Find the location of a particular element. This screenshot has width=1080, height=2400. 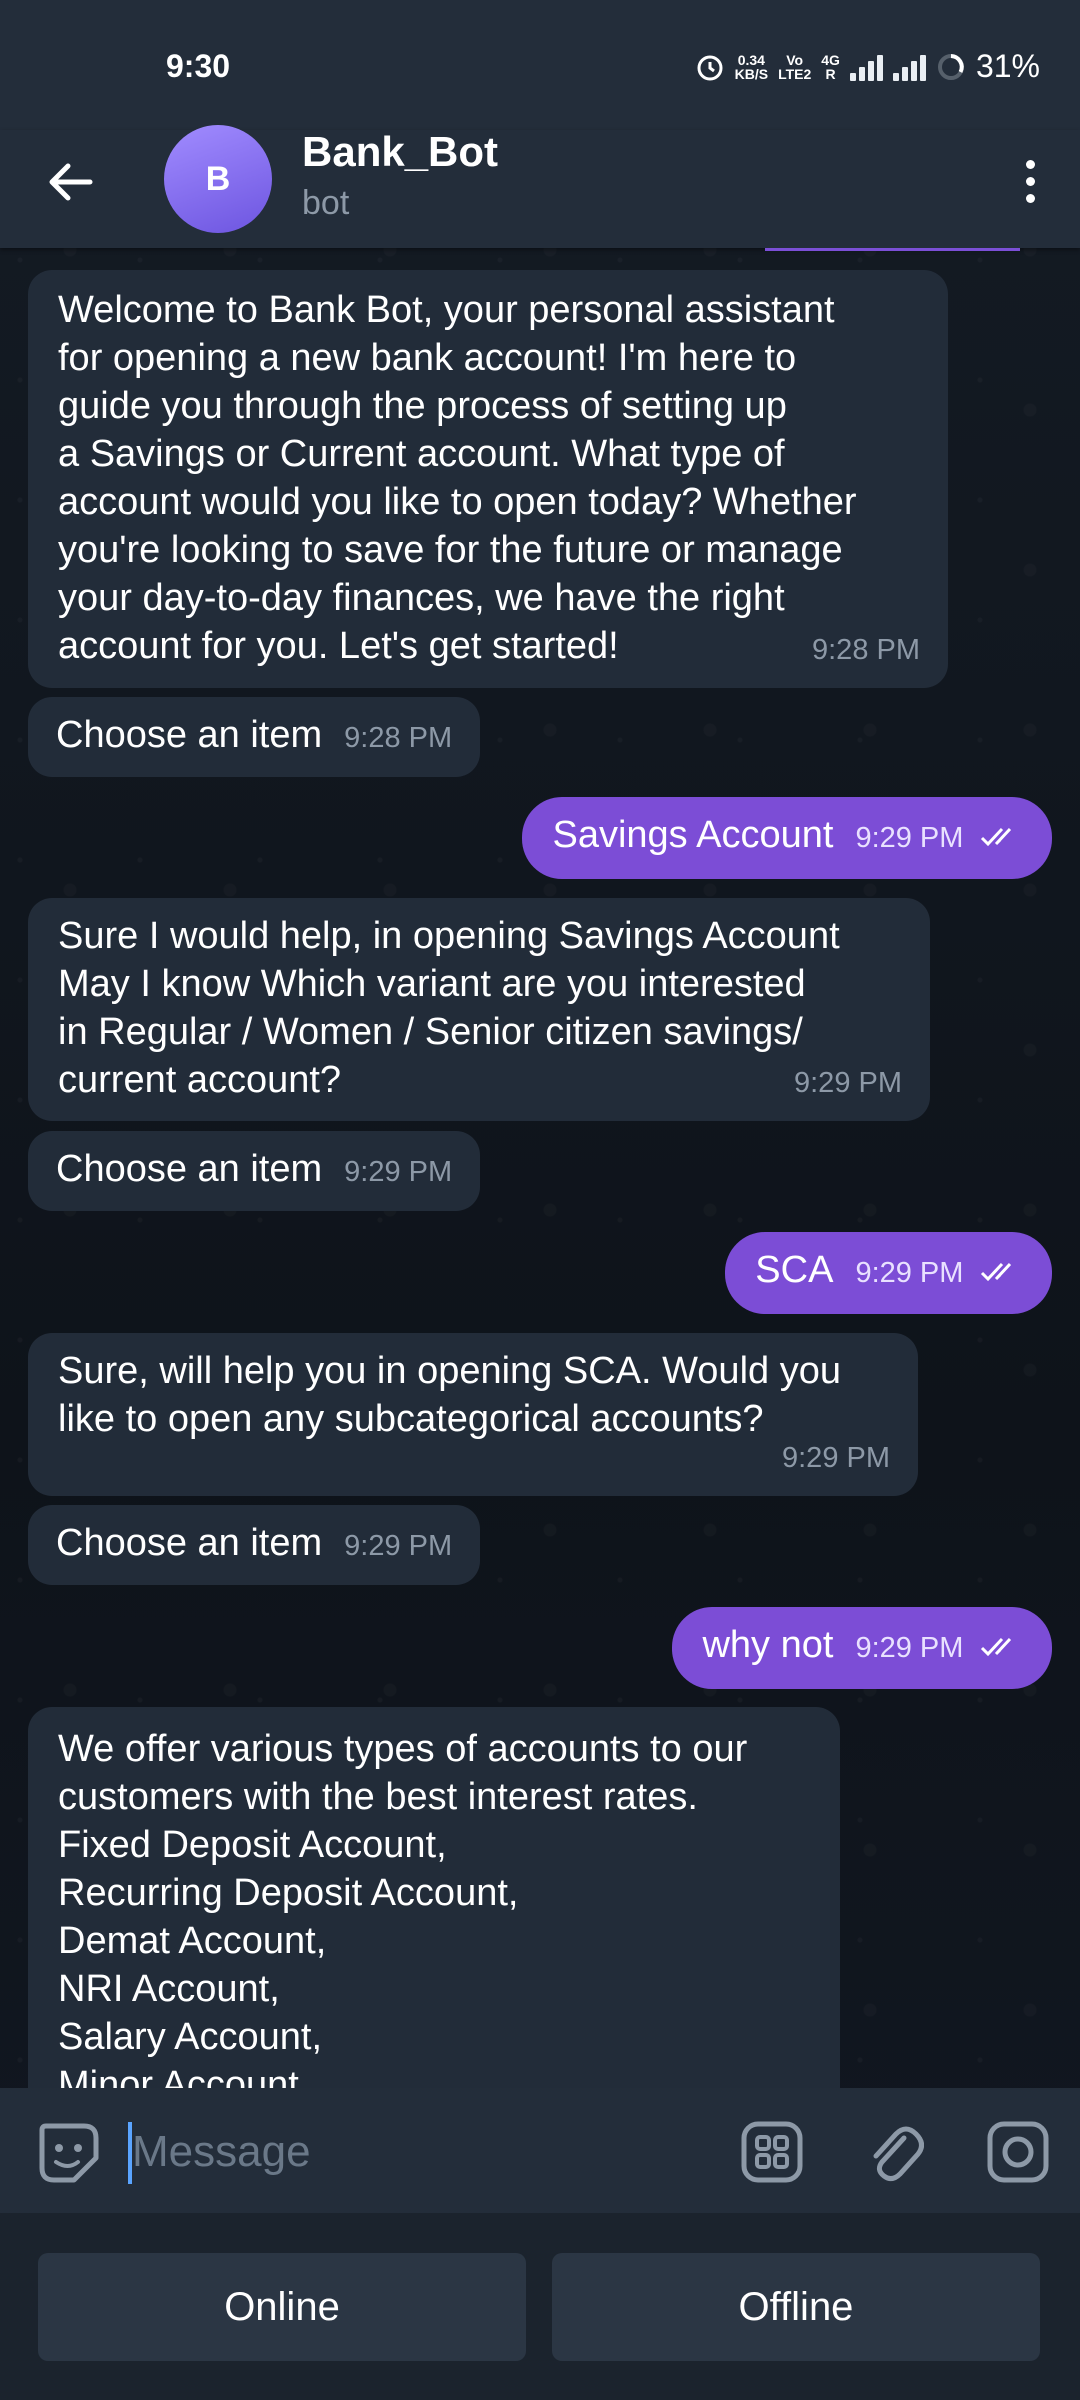

bot-menu-grid-icon is located at coordinates (772, 2152).